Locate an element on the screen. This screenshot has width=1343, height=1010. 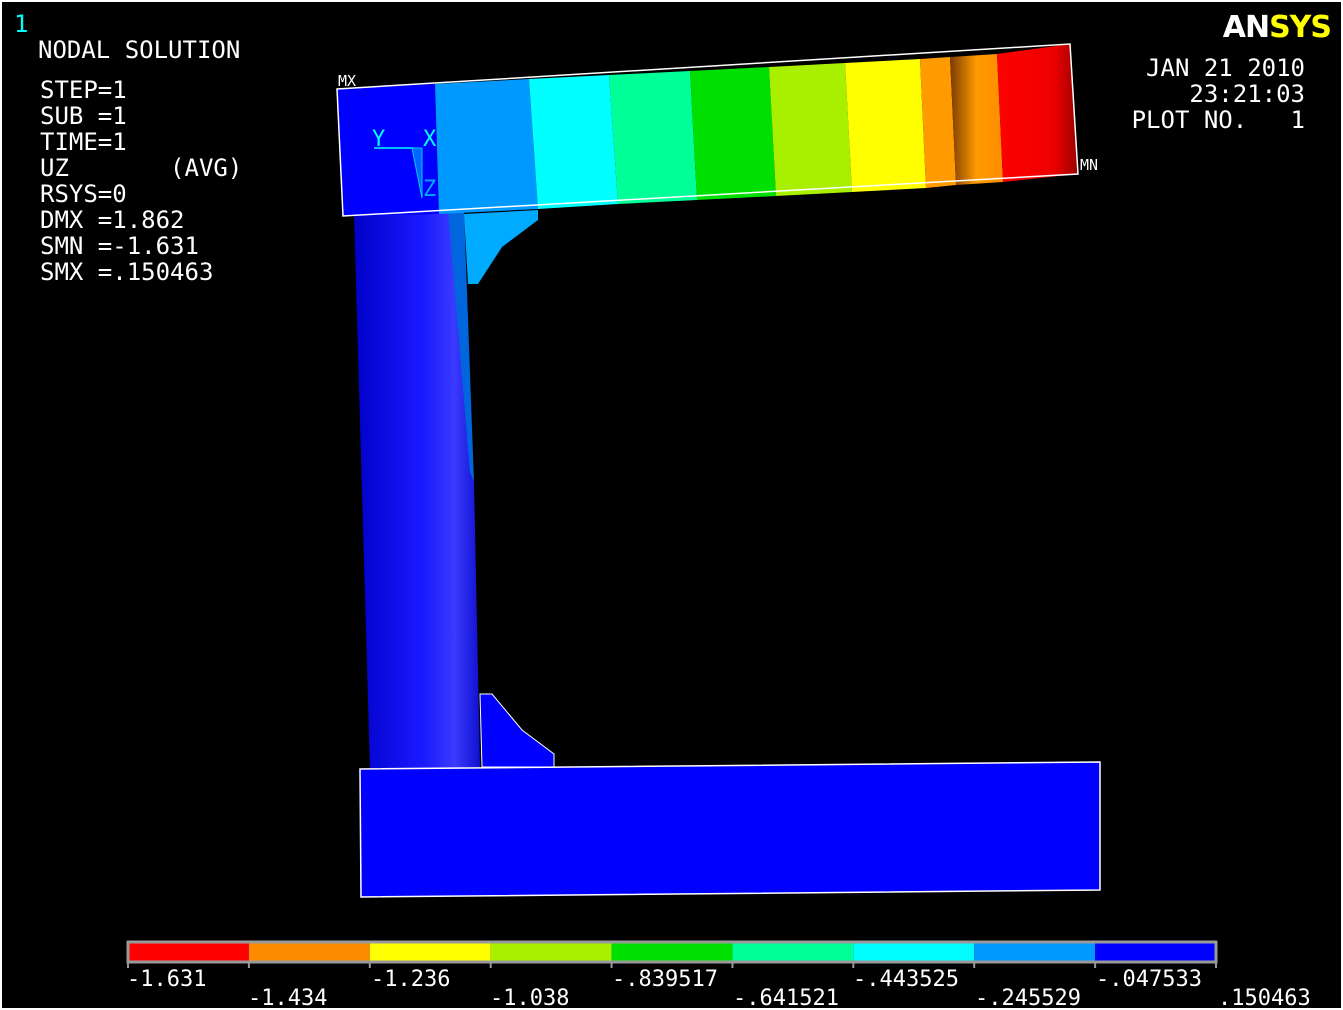
contour-legend-bar is located at coordinates (672, 954).